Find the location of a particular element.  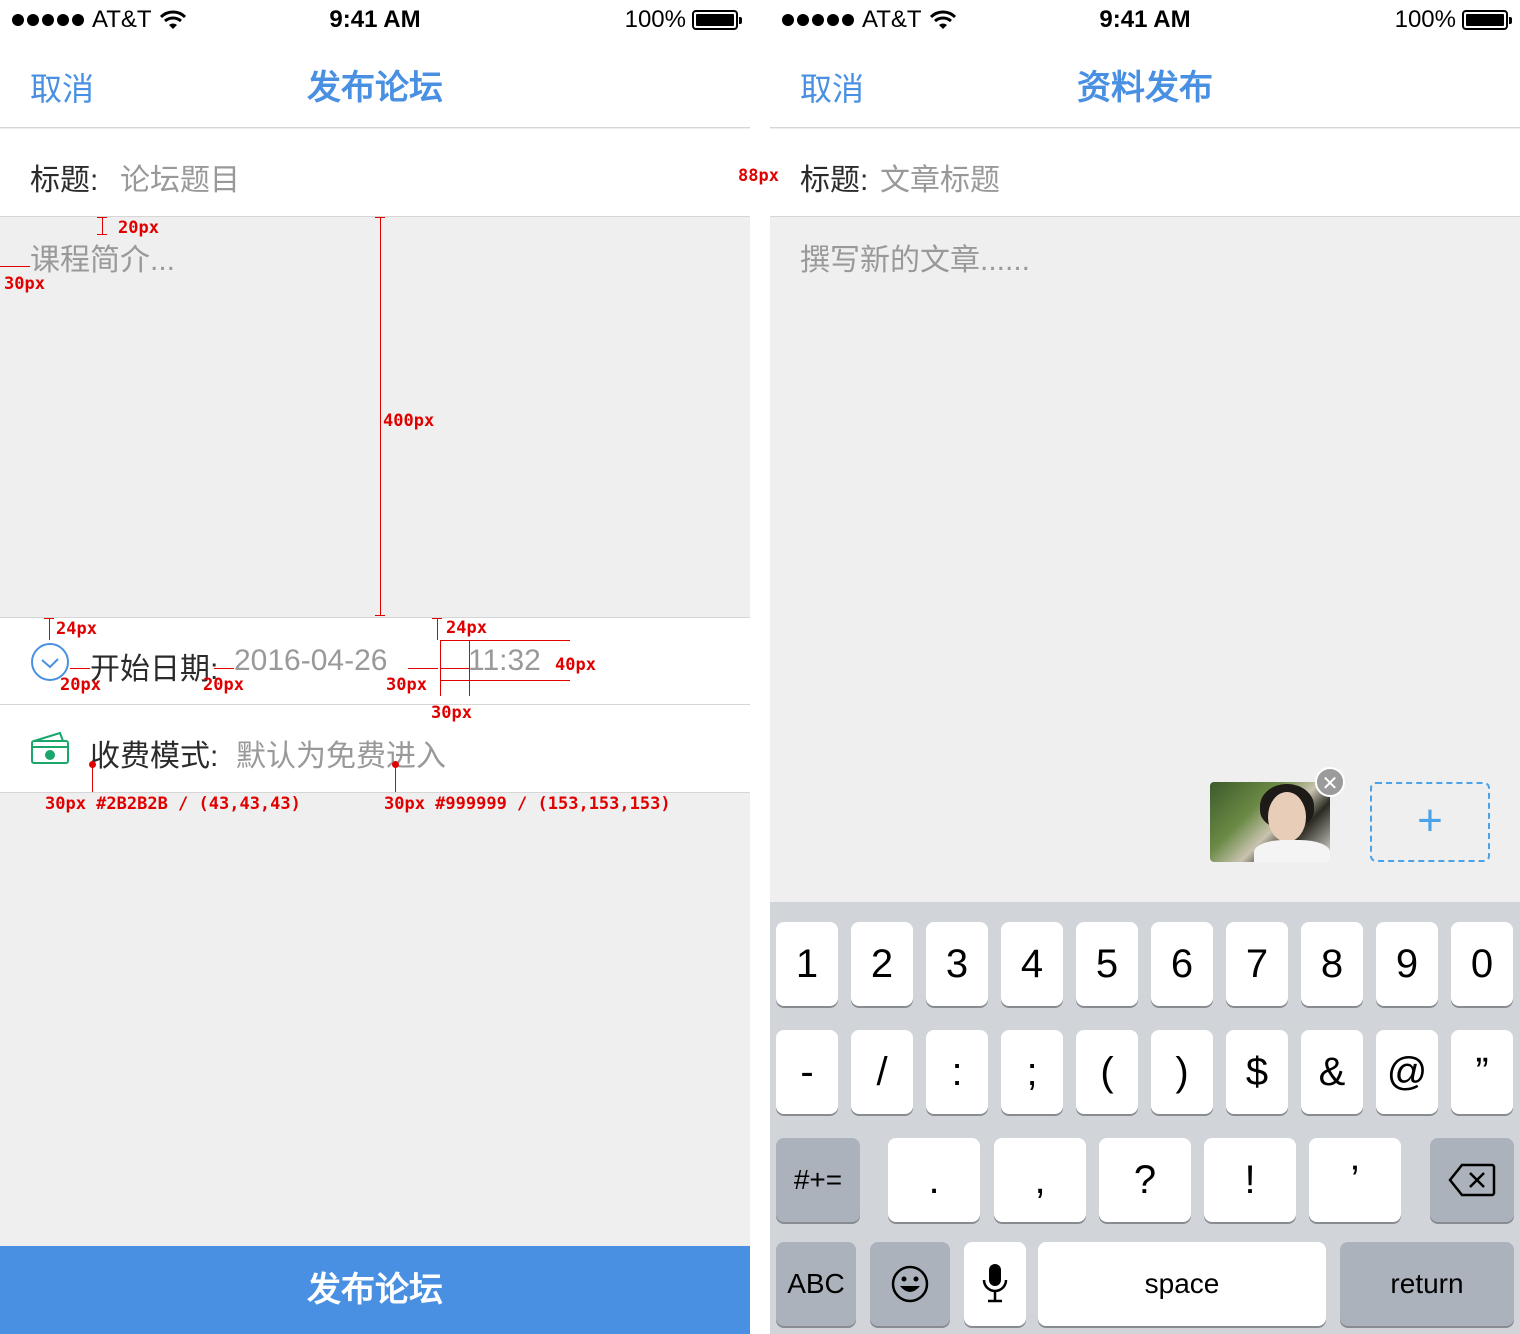

key-emoji is located at coordinates (910, 1284).